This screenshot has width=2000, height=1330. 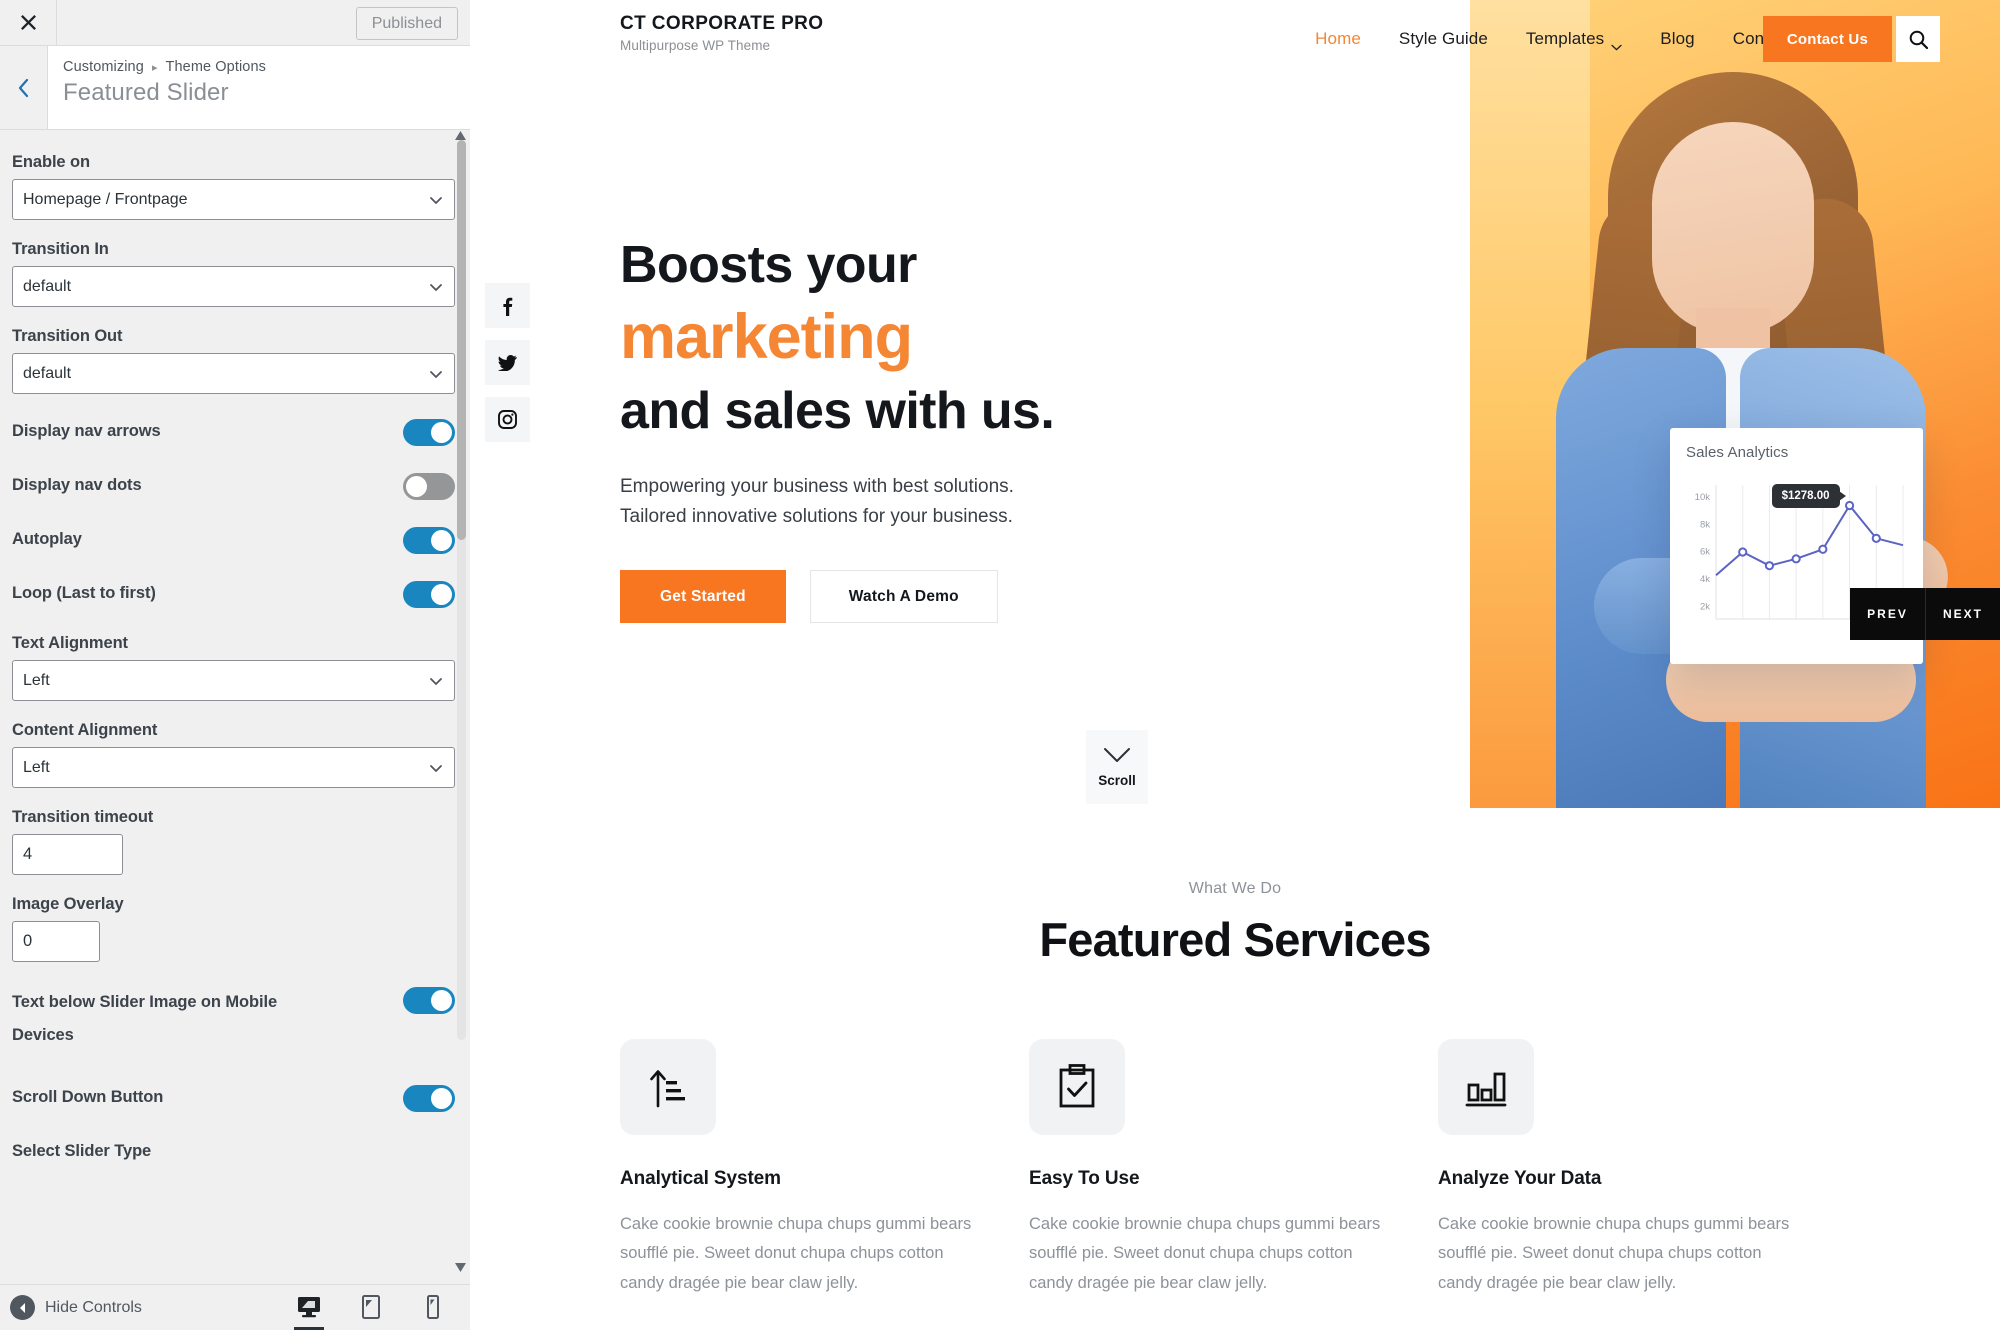 I want to click on twitter-icon, so click(x=507, y=362).